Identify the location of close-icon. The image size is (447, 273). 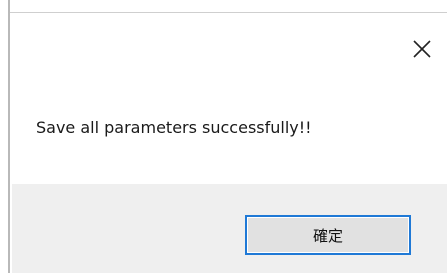
(422, 49).